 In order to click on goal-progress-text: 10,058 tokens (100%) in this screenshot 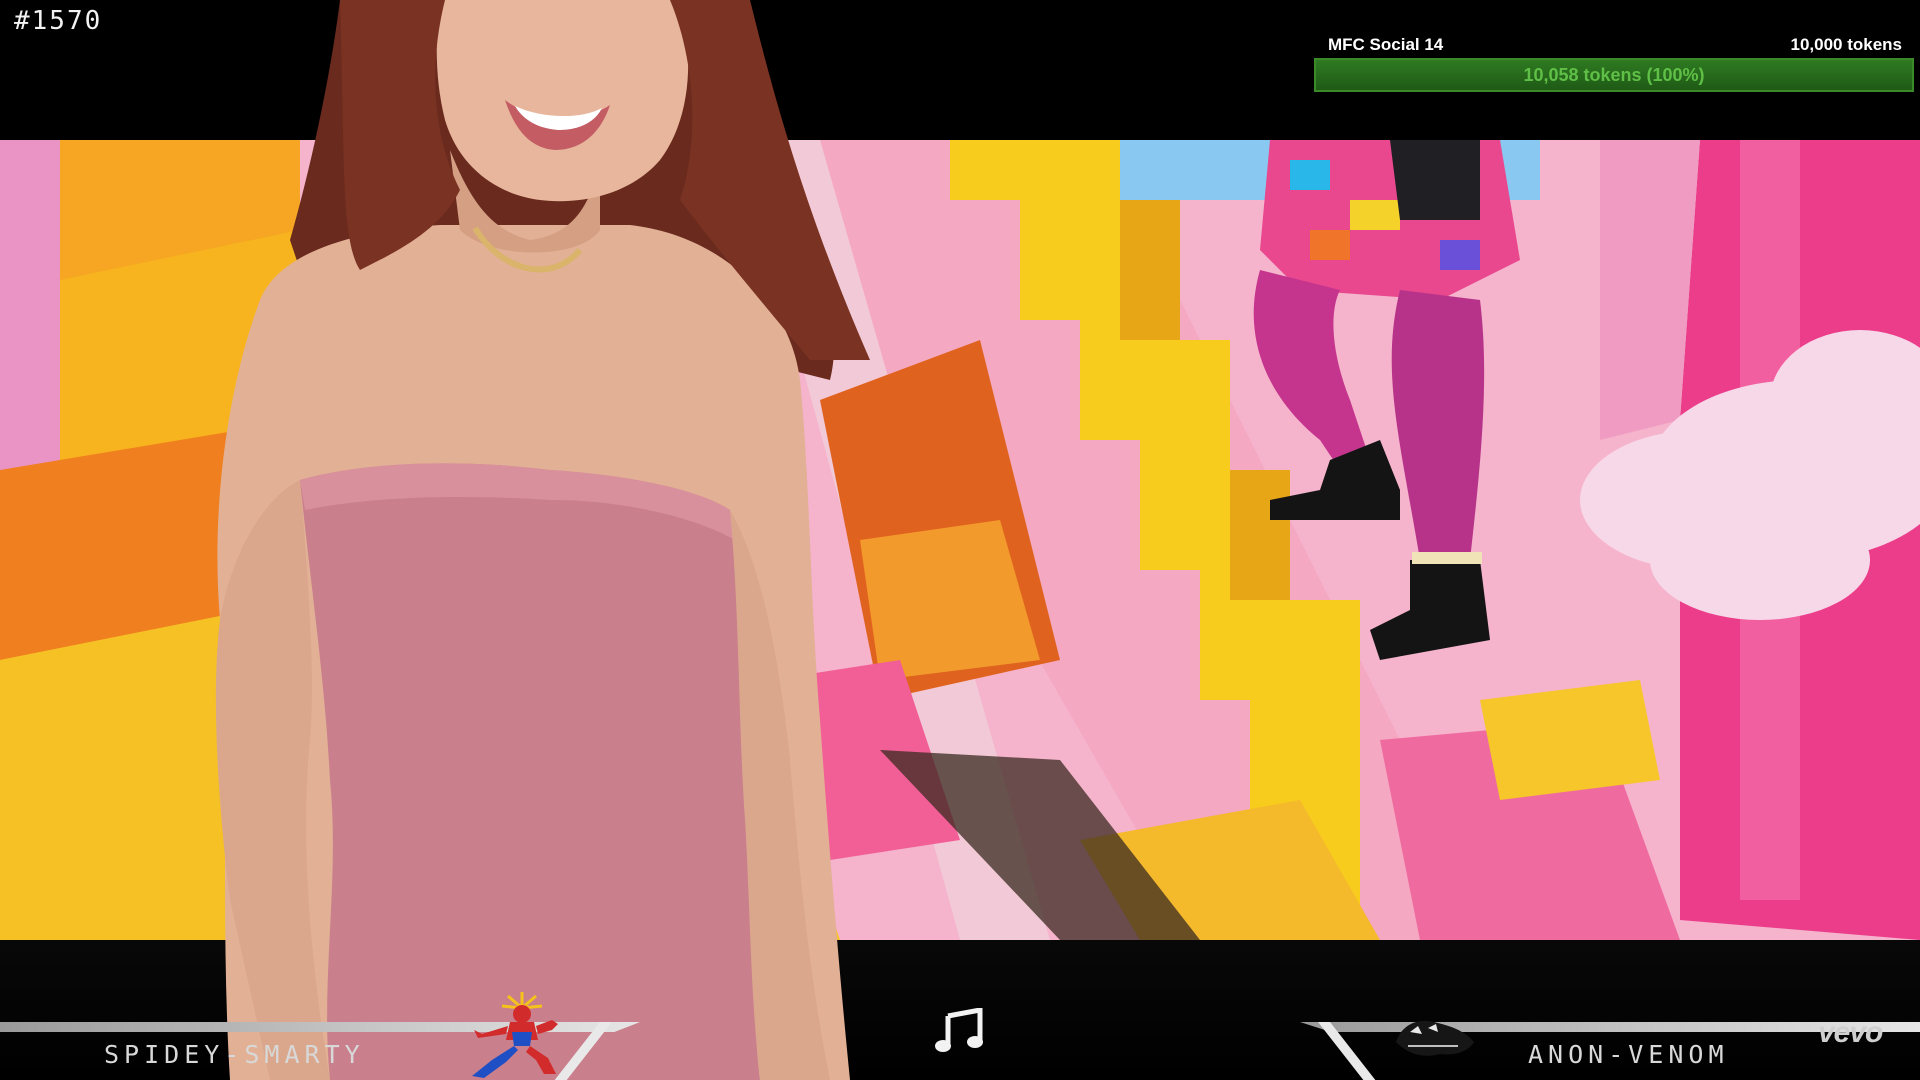, I will do `click(1614, 74)`.